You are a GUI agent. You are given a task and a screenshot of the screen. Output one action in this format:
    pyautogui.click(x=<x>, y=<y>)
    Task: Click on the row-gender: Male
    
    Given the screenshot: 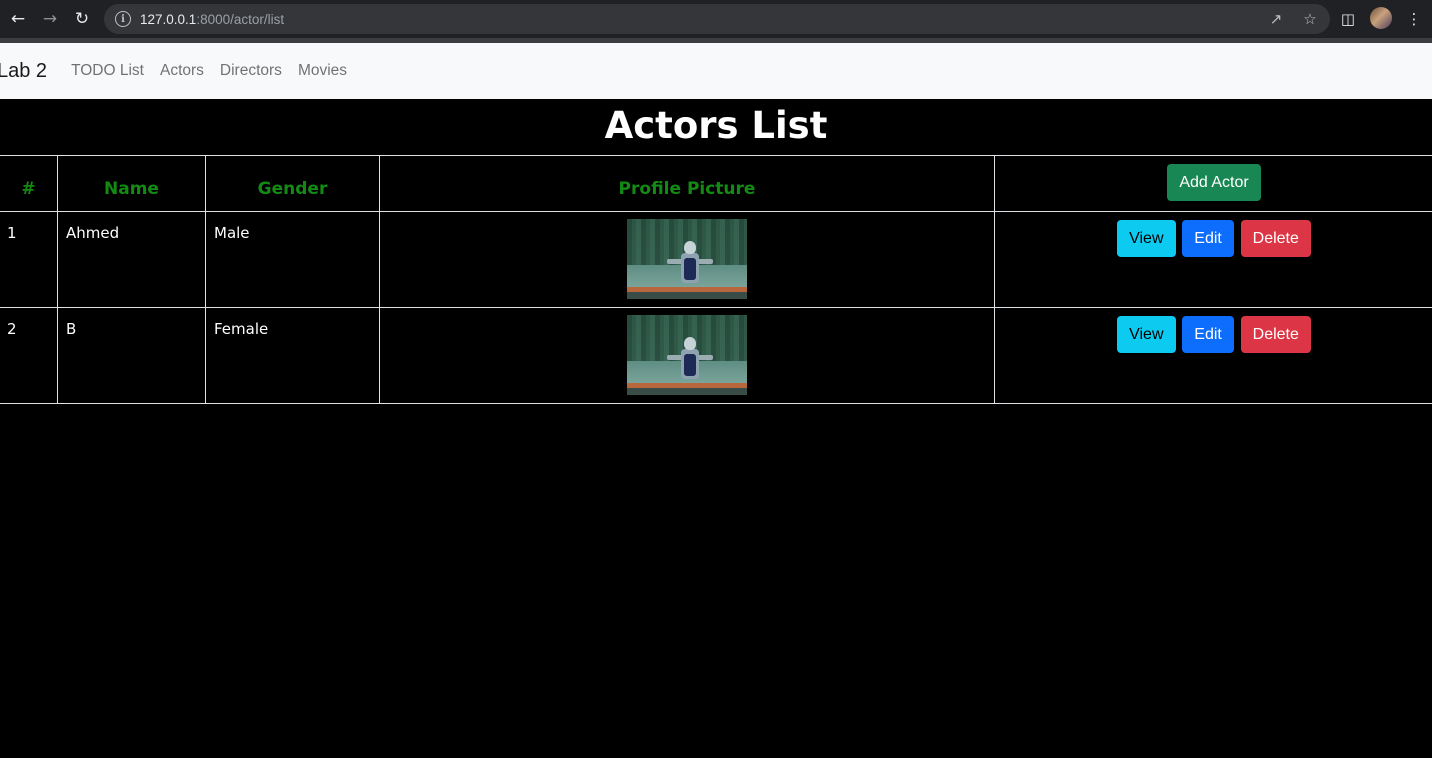 What is the action you would take?
    pyautogui.click(x=292, y=259)
    